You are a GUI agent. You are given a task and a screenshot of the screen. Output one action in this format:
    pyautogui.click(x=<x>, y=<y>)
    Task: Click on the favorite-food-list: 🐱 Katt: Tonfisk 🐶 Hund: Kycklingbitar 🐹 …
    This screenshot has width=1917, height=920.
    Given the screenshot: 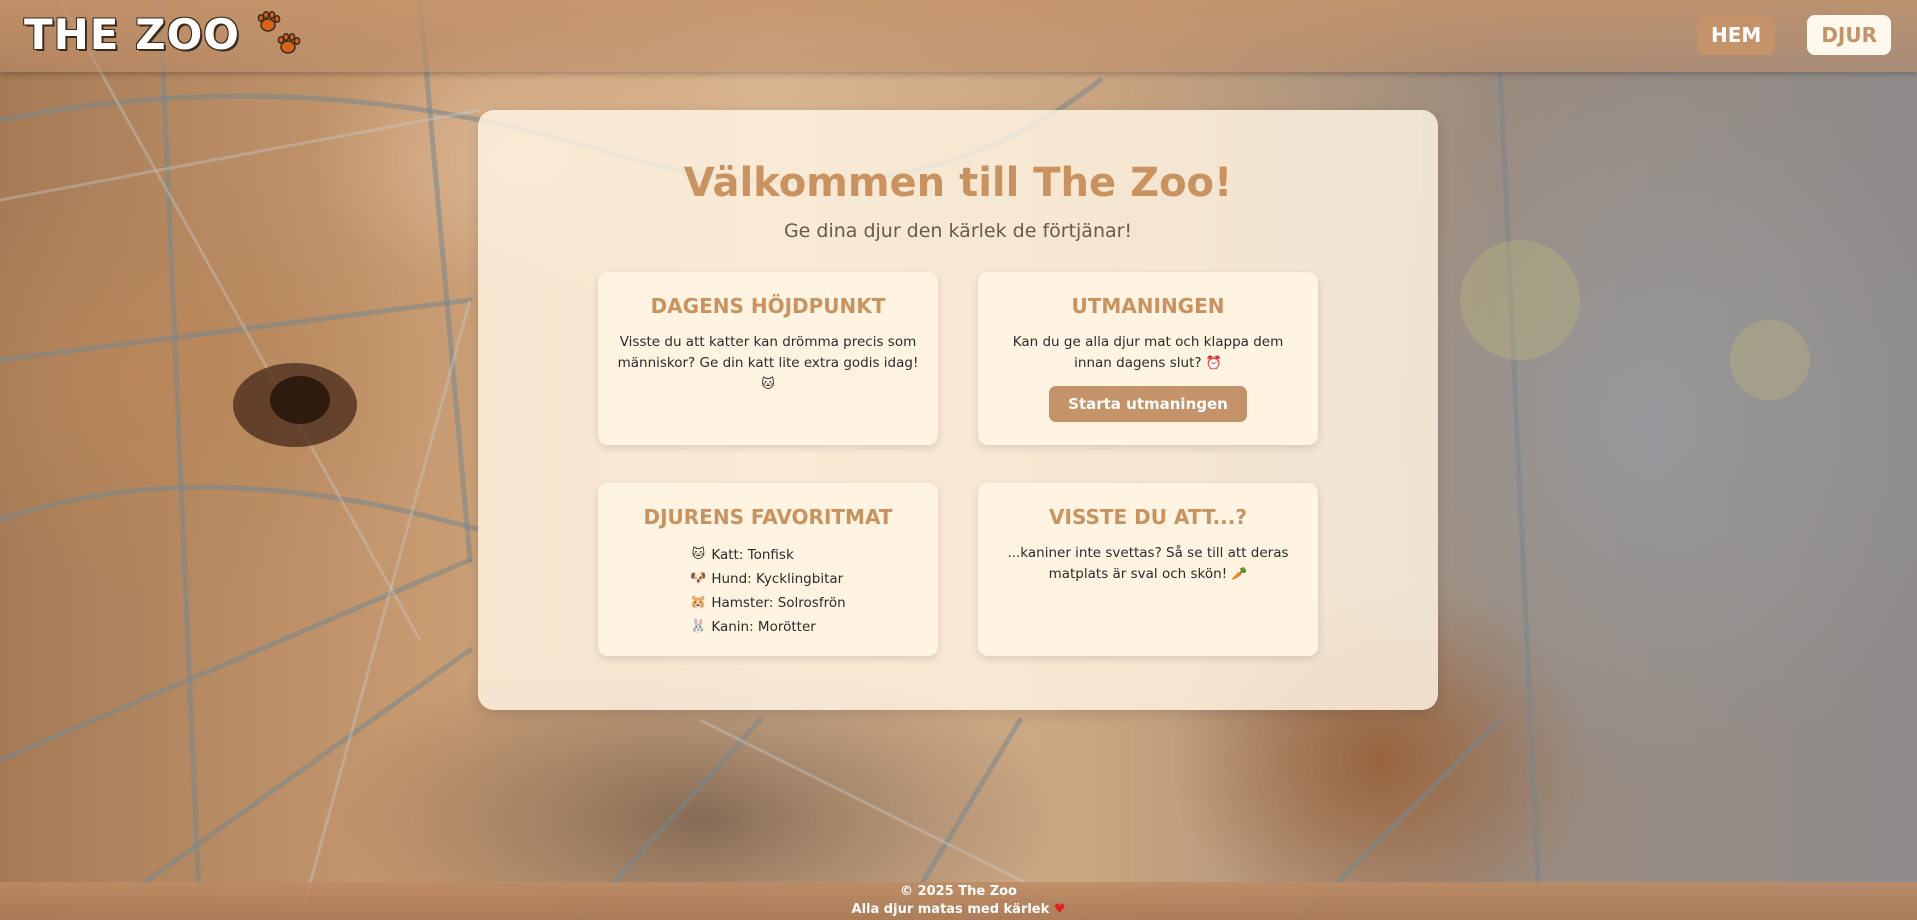 What is the action you would take?
    pyautogui.click(x=767, y=591)
    